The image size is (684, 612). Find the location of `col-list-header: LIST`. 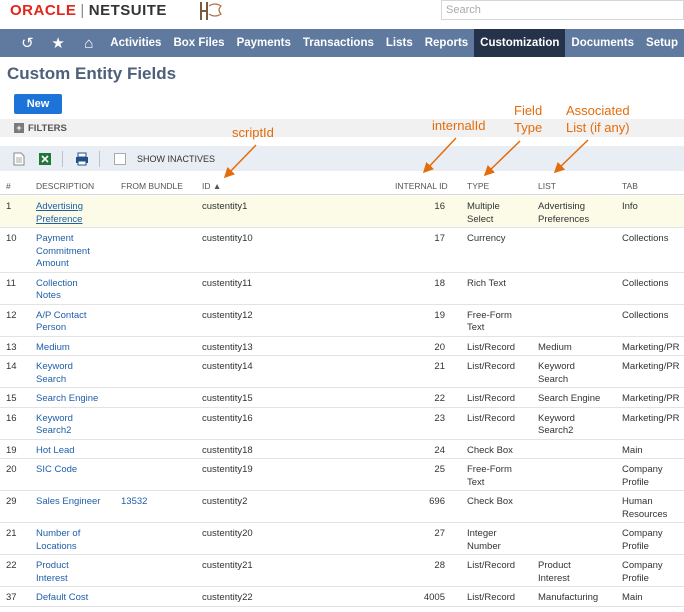

col-list-header: LIST is located at coordinates (547, 186).